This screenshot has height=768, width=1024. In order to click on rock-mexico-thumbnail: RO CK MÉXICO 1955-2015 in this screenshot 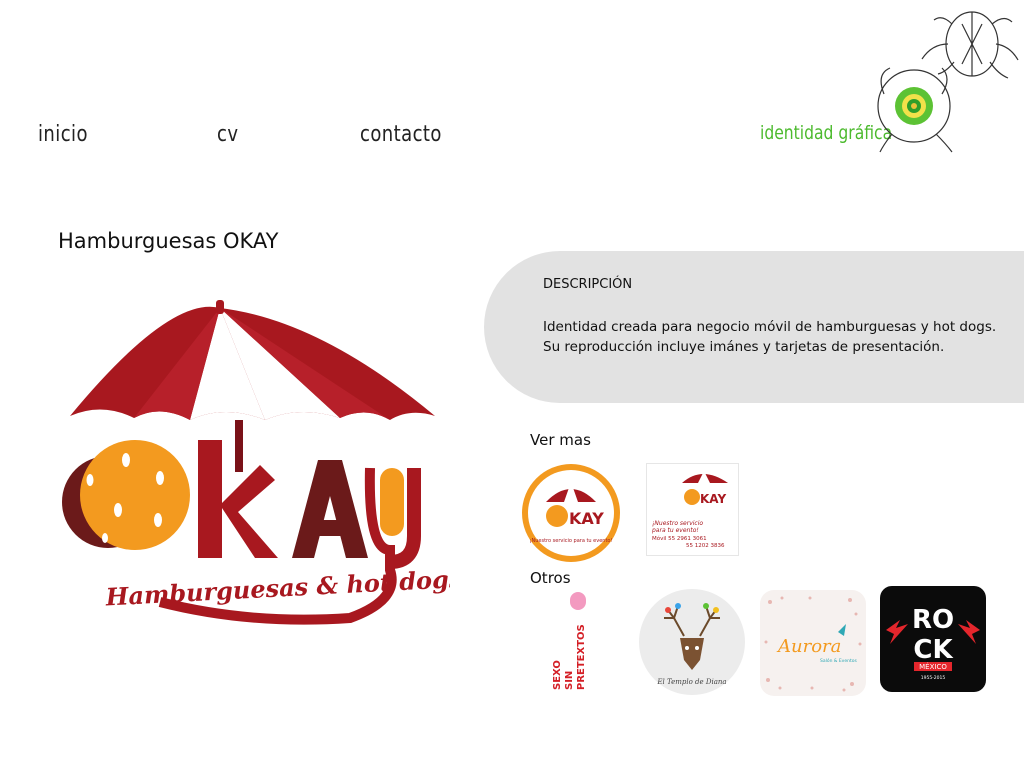, I will do `click(933, 639)`.